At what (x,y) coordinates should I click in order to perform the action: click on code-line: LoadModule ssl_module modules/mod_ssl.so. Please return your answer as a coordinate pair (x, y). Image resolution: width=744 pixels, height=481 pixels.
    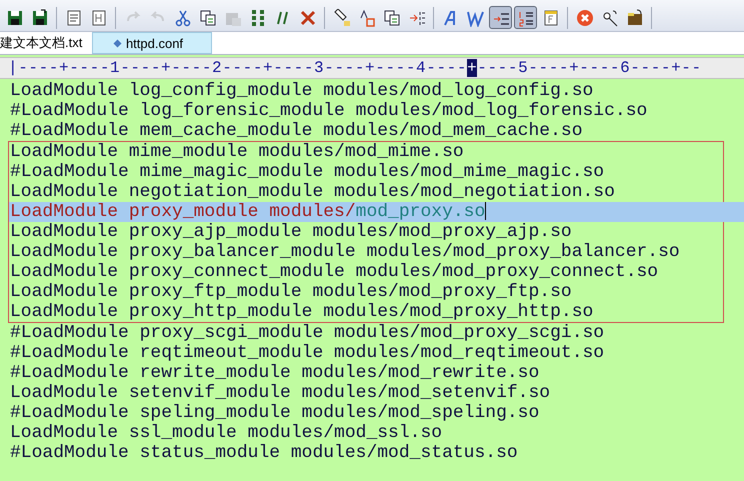
    Looking at the image, I should click on (226, 433).